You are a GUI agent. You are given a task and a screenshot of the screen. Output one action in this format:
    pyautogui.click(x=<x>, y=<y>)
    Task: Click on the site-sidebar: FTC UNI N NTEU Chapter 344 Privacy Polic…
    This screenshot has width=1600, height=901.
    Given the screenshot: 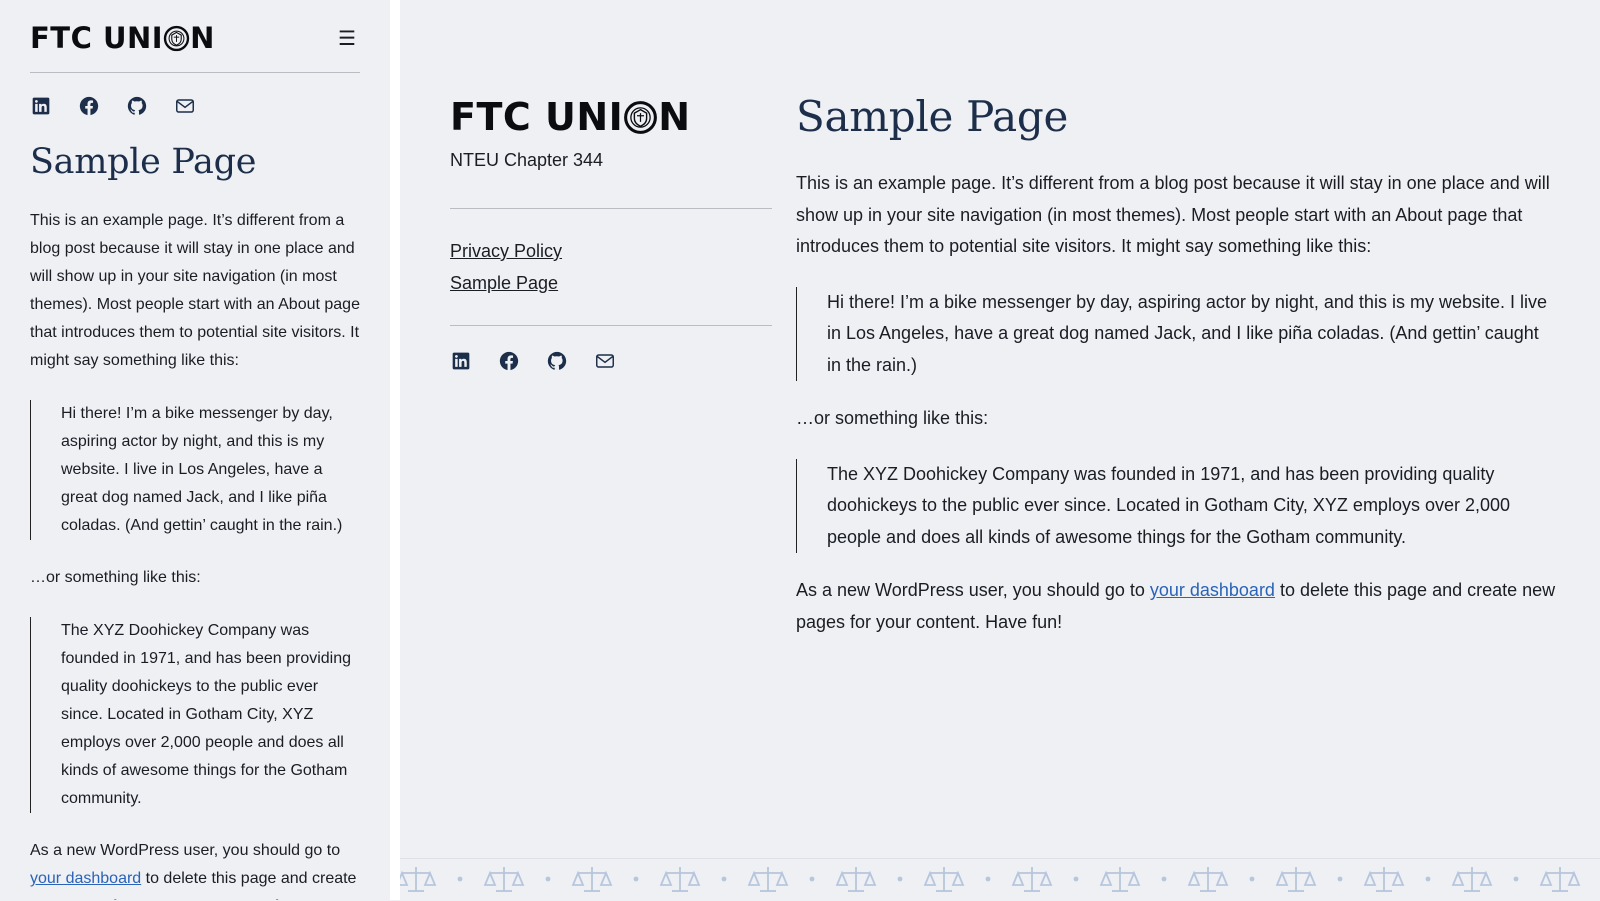 What is the action you would take?
    pyautogui.click(x=611, y=233)
    